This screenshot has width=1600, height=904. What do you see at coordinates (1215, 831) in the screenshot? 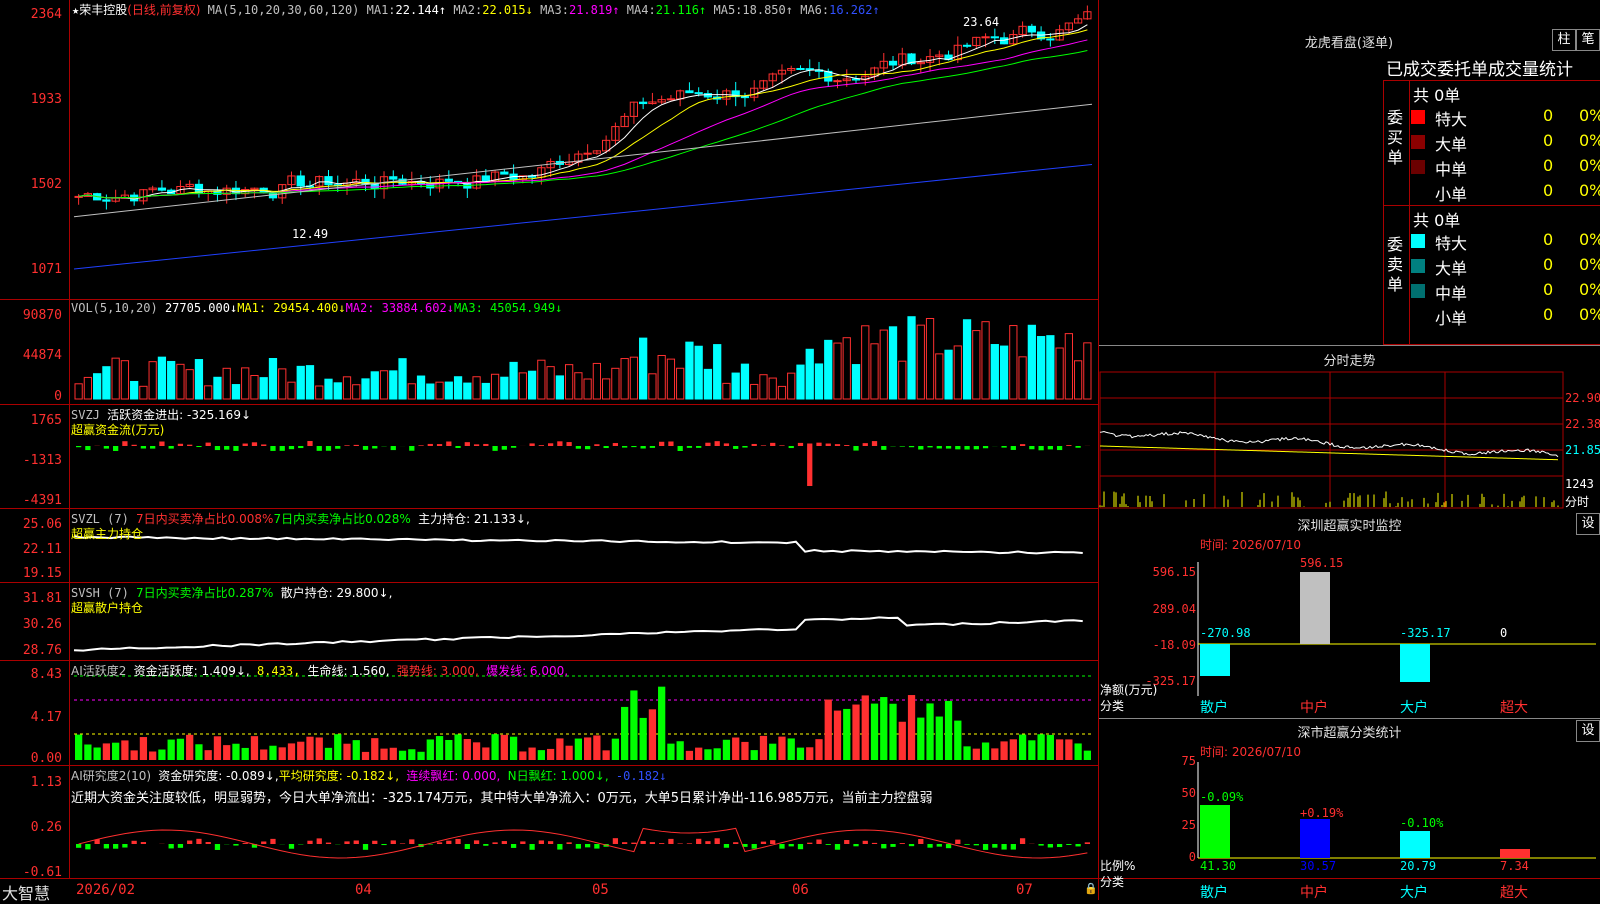
I see `classify-bar-retail` at bounding box center [1215, 831].